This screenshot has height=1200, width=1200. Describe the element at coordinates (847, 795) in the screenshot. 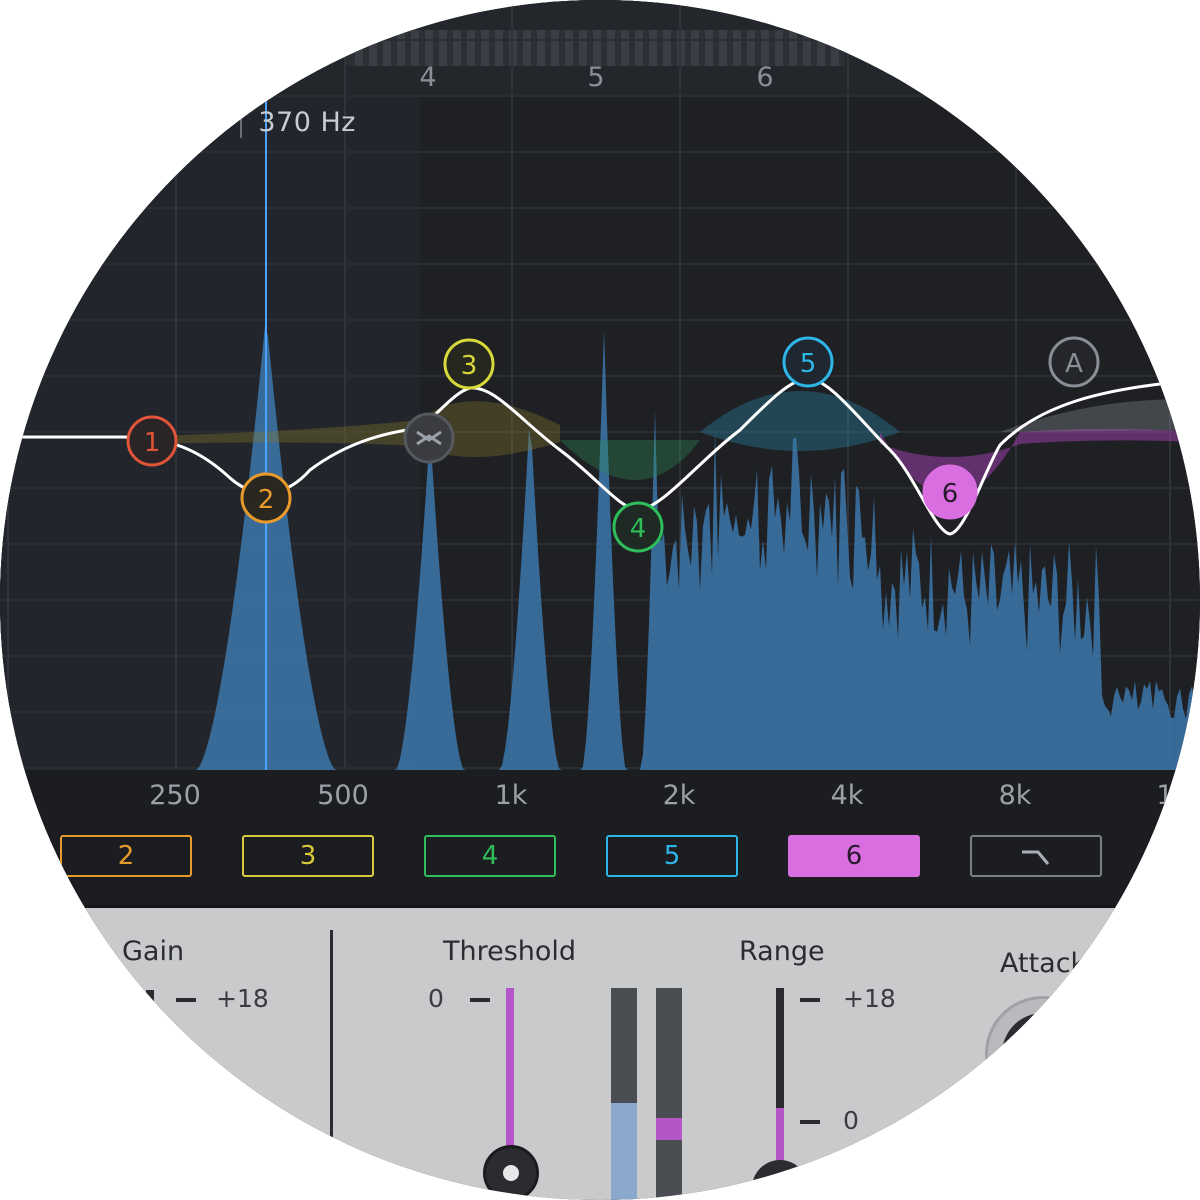

I see `freq-label-4k: 4k` at that location.